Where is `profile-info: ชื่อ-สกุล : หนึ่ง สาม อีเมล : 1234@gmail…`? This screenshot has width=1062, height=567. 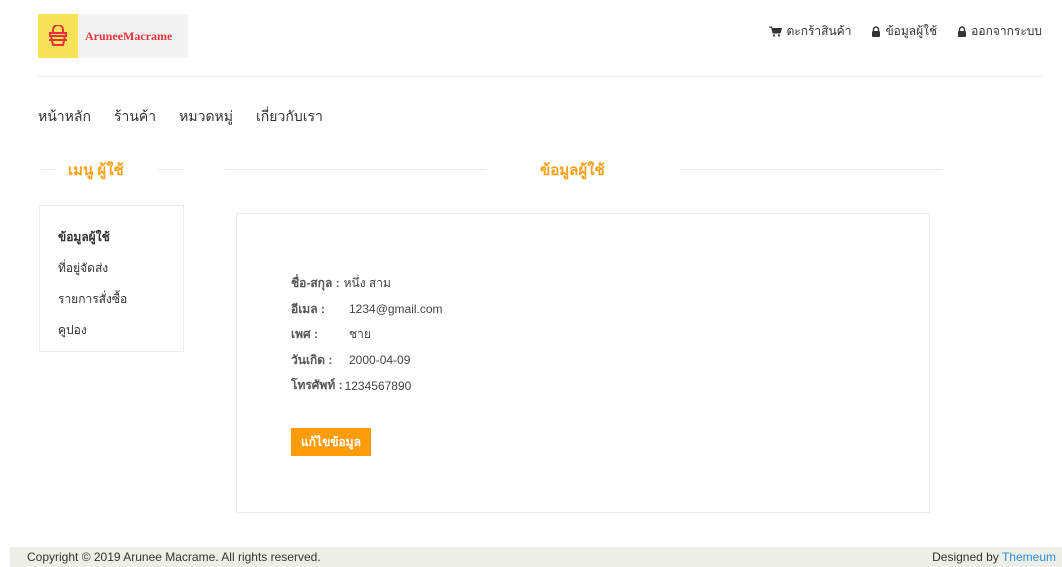
profile-info: ชื่อ-สกุล : หนึ่ง สาม อีเมล : 1234@gmail… is located at coordinates (367, 335).